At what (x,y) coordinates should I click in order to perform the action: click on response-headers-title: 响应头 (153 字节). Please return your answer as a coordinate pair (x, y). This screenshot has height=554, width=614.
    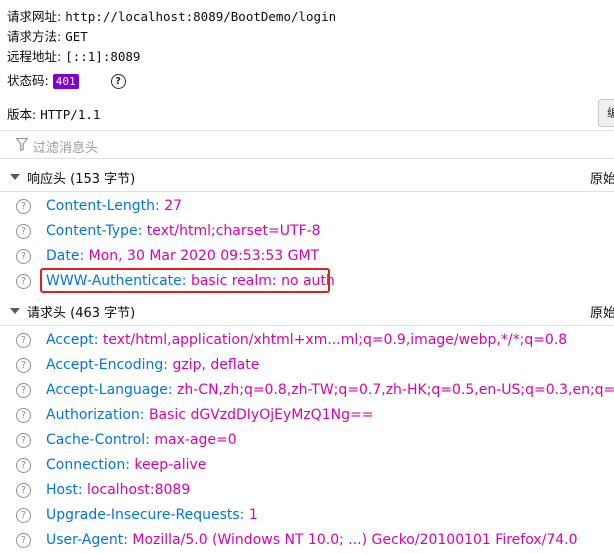
    Looking at the image, I should click on (81, 177).